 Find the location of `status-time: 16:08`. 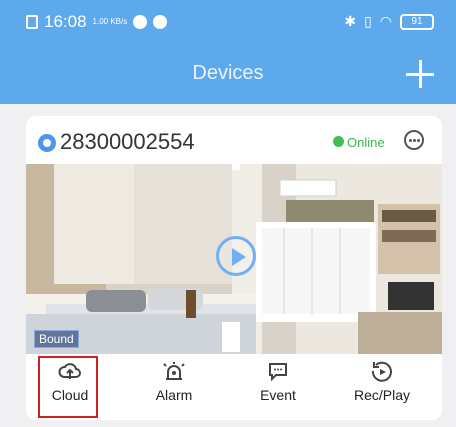

status-time: 16:08 is located at coordinates (65, 21).